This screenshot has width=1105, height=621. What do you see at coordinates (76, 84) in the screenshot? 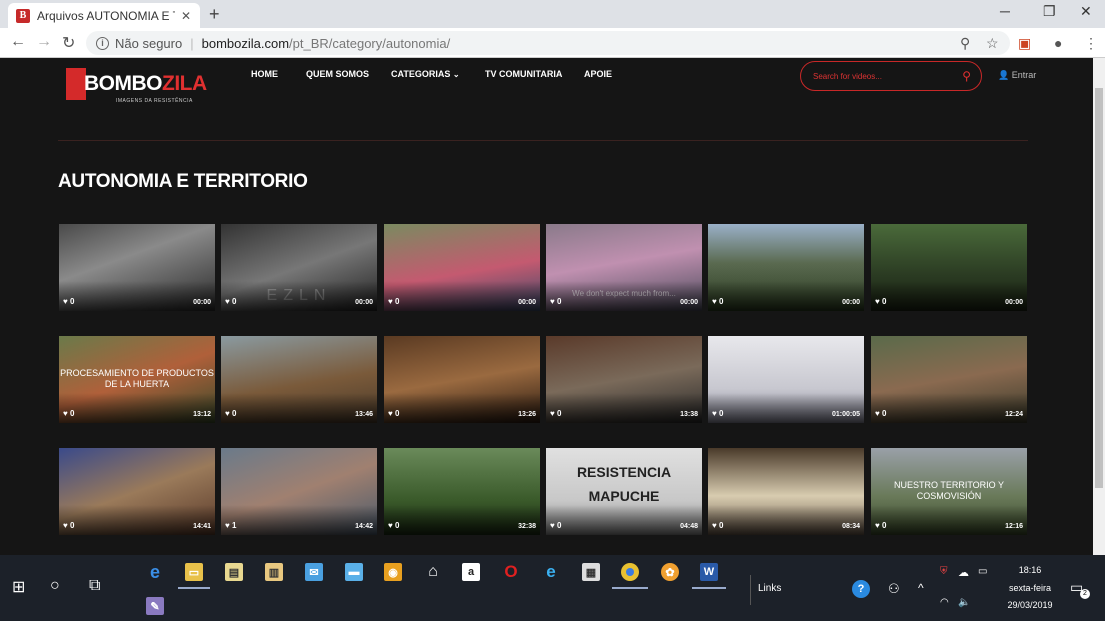
I see `logo-mark` at bounding box center [76, 84].